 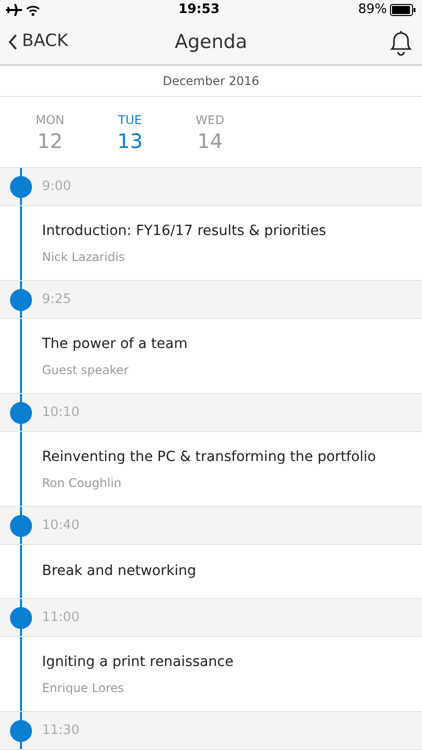 I want to click on time-label: 10:40, so click(x=61, y=525).